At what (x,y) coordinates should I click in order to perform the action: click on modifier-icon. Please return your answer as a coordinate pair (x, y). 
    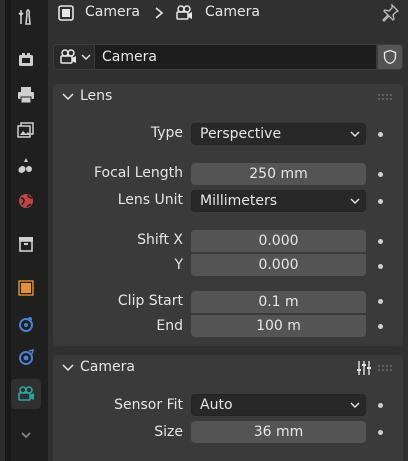
    Looking at the image, I should click on (26, 324).